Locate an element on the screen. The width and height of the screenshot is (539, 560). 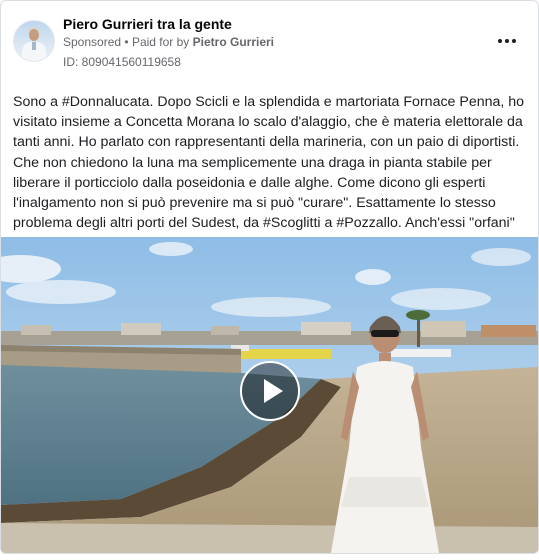
sponsored-label: Sponsored is located at coordinates (92, 42).